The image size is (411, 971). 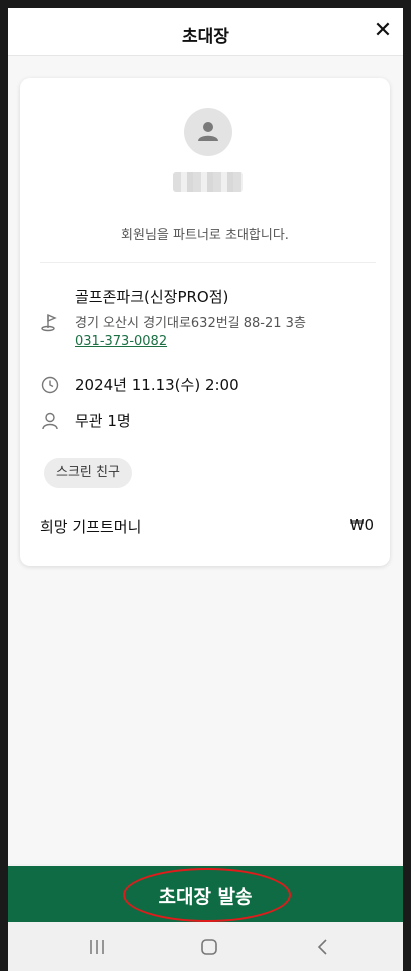 What do you see at coordinates (190, 323) in the screenshot?
I see `store-address: 경기 오산시 경기대로632번길 88-21 3층` at bounding box center [190, 323].